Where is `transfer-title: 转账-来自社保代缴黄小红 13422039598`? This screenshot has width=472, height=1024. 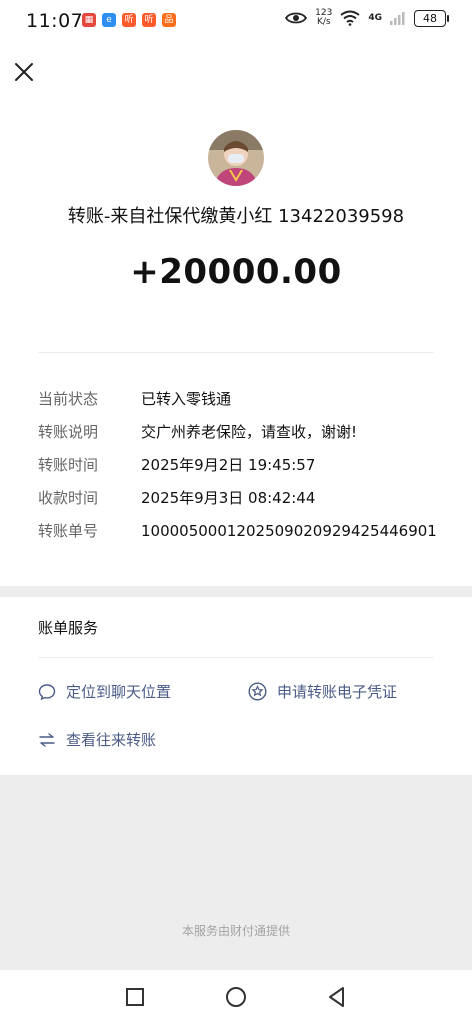 transfer-title: 转账-来自社保代缴黄小红 13422039598 is located at coordinates (236, 216).